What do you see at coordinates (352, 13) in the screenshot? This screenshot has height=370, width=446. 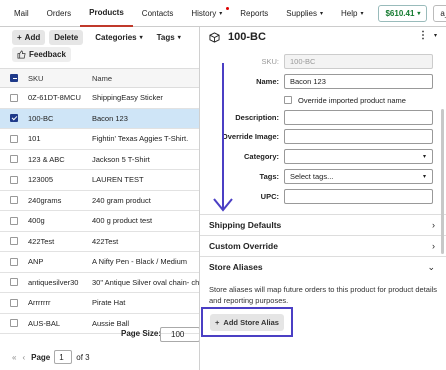 I see `nav-help: Help ▾` at bounding box center [352, 13].